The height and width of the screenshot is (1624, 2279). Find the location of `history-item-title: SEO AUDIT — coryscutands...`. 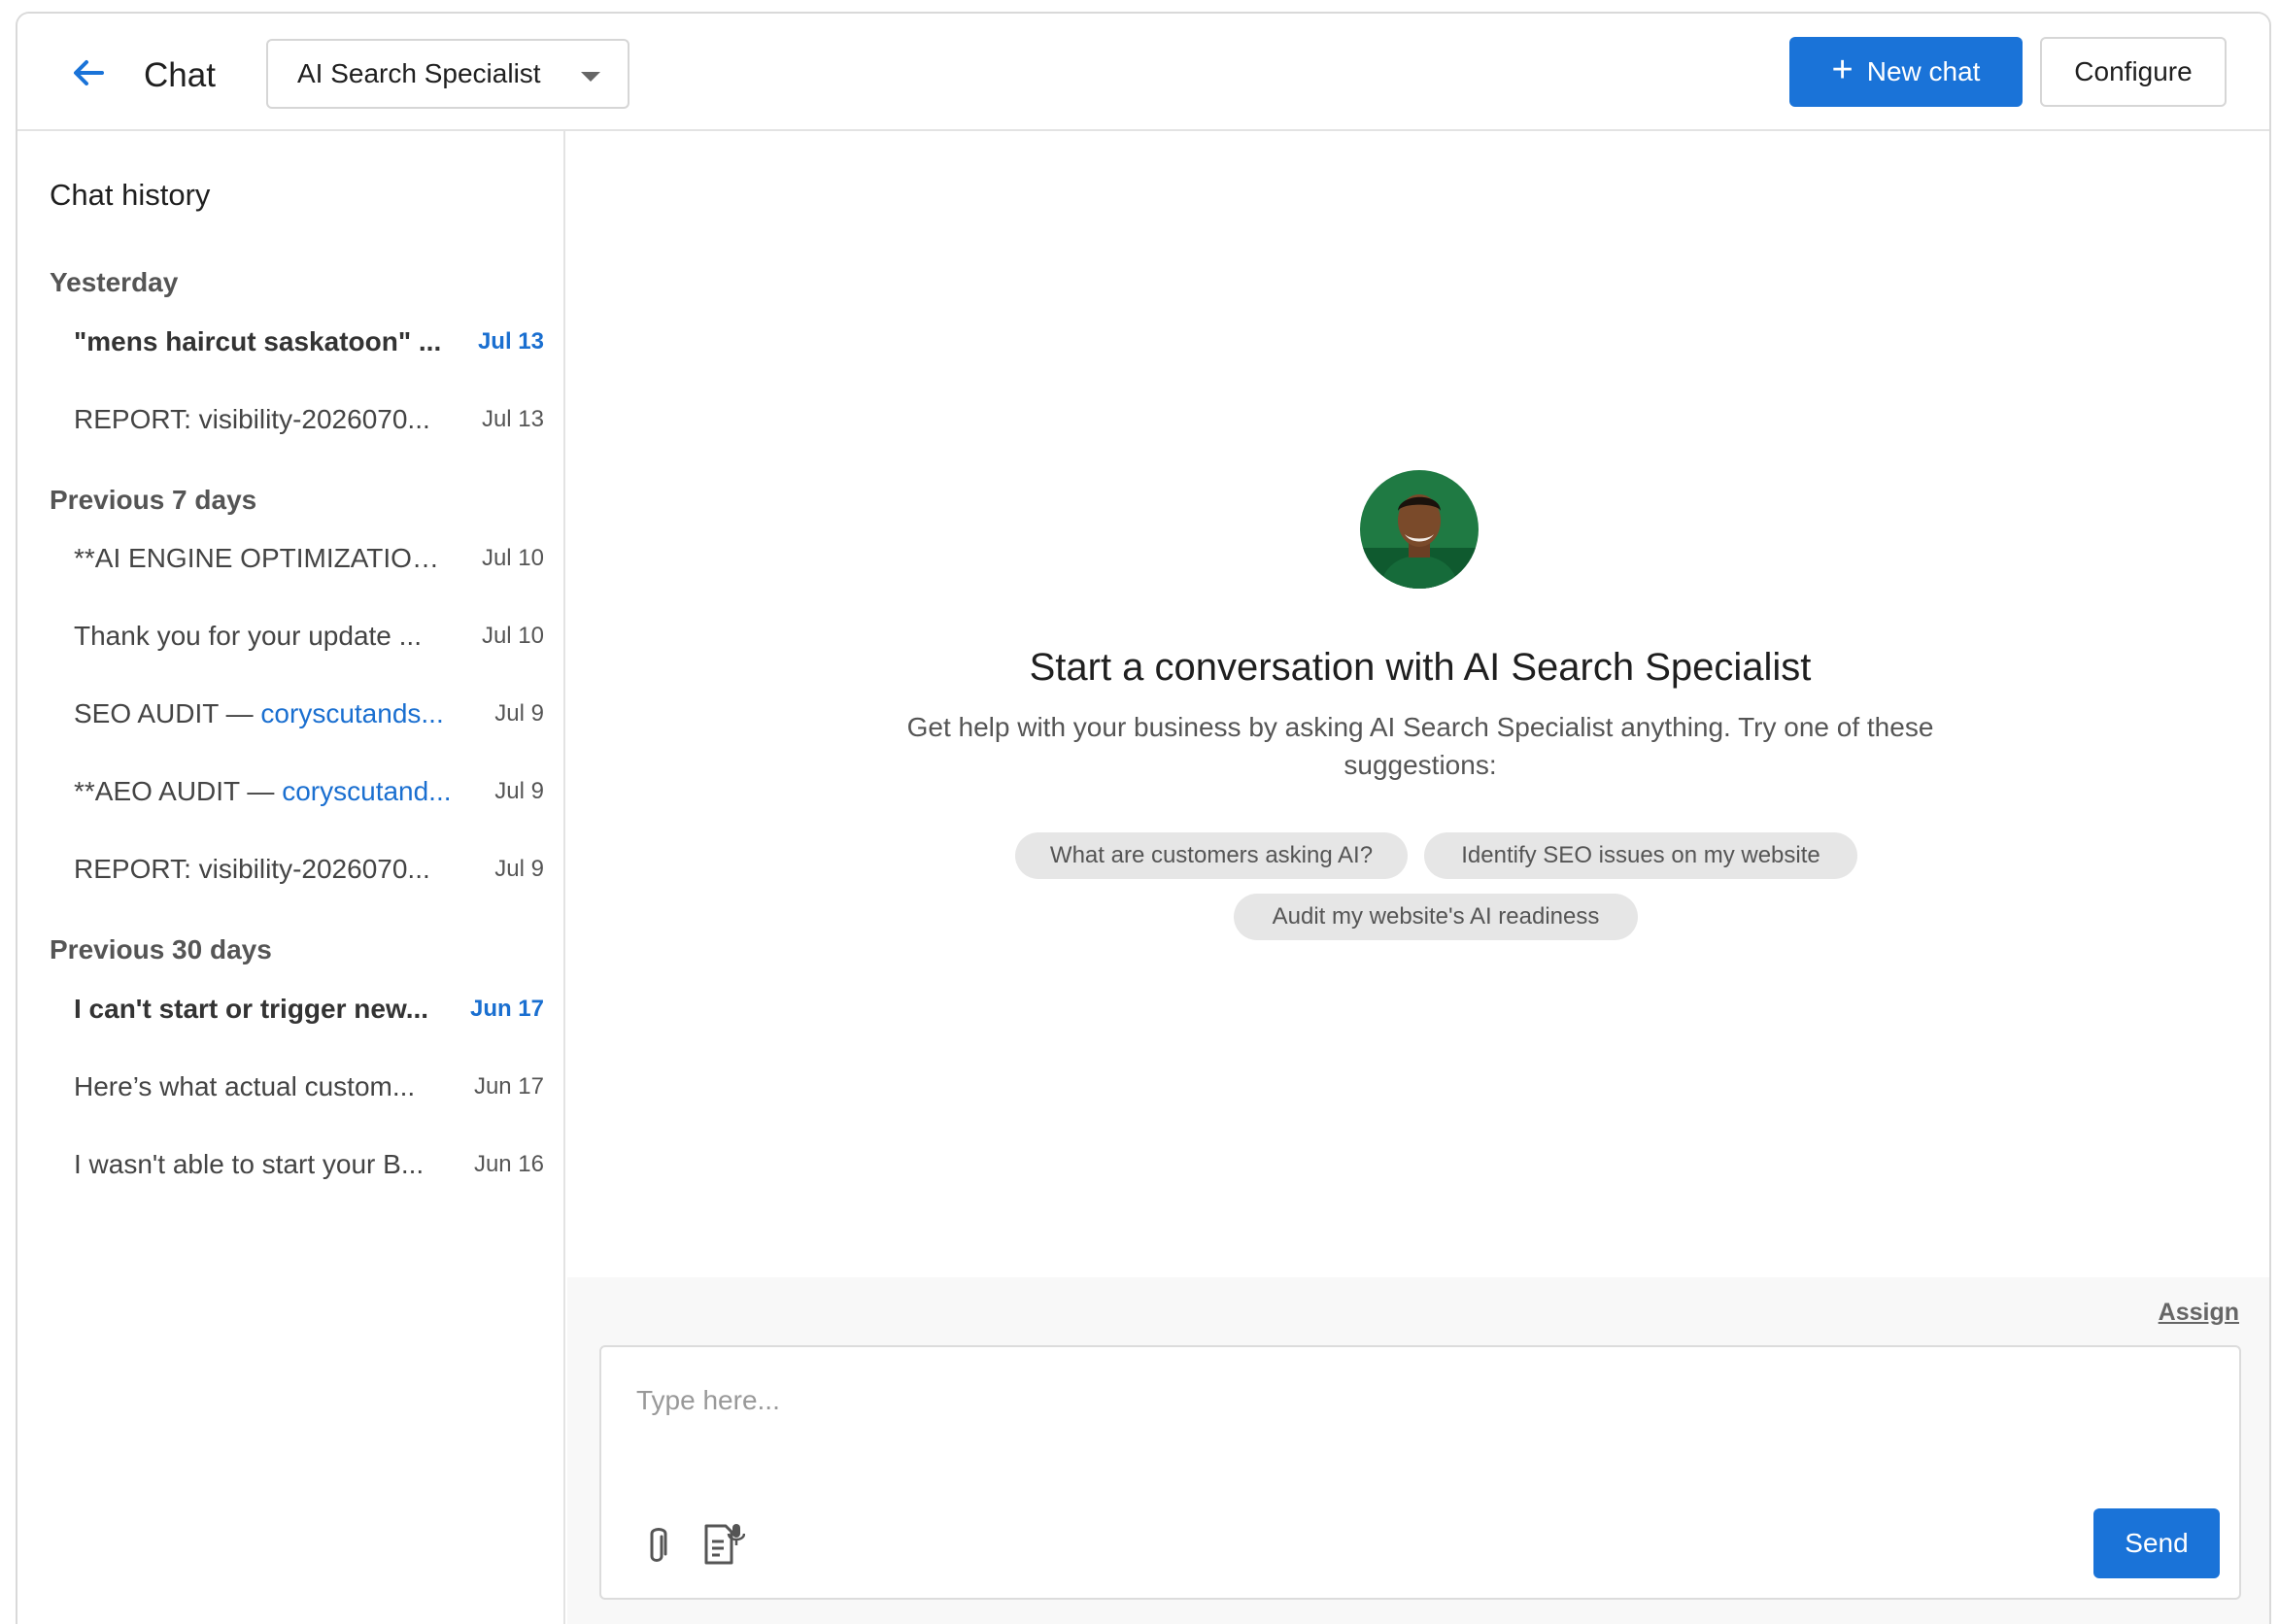

history-item-title: SEO AUDIT — coryscutands... is located at coordinates (259, 713).